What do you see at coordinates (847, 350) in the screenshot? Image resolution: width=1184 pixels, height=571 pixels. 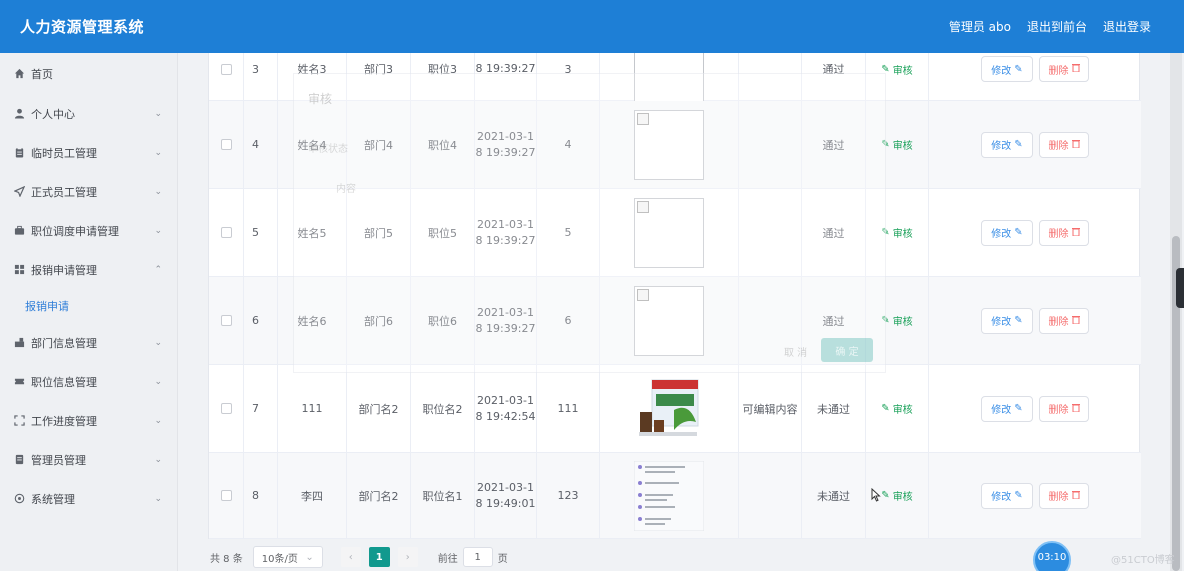 I see `dialog-confirm-button: 确 定` at bounding box center [847, 350].